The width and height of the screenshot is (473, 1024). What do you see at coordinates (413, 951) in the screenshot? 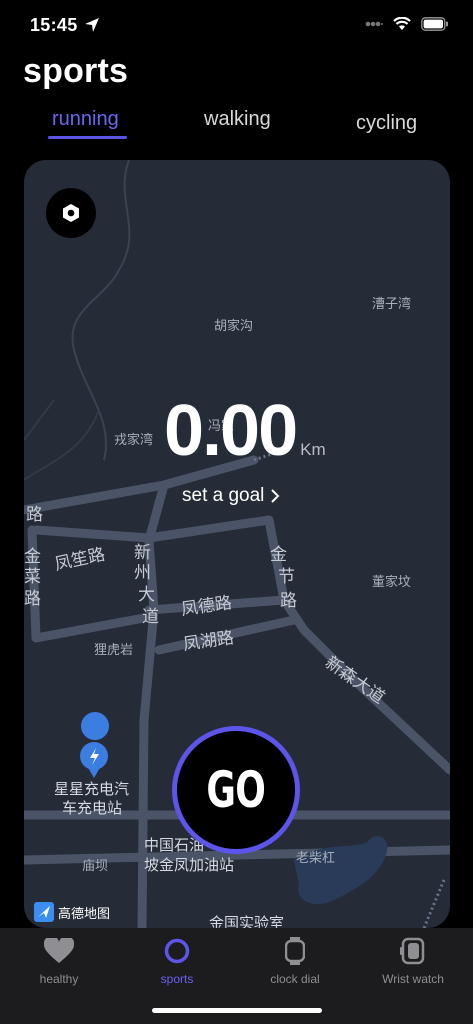
I see `watch-side-icon` at bounding box center [413, 951].